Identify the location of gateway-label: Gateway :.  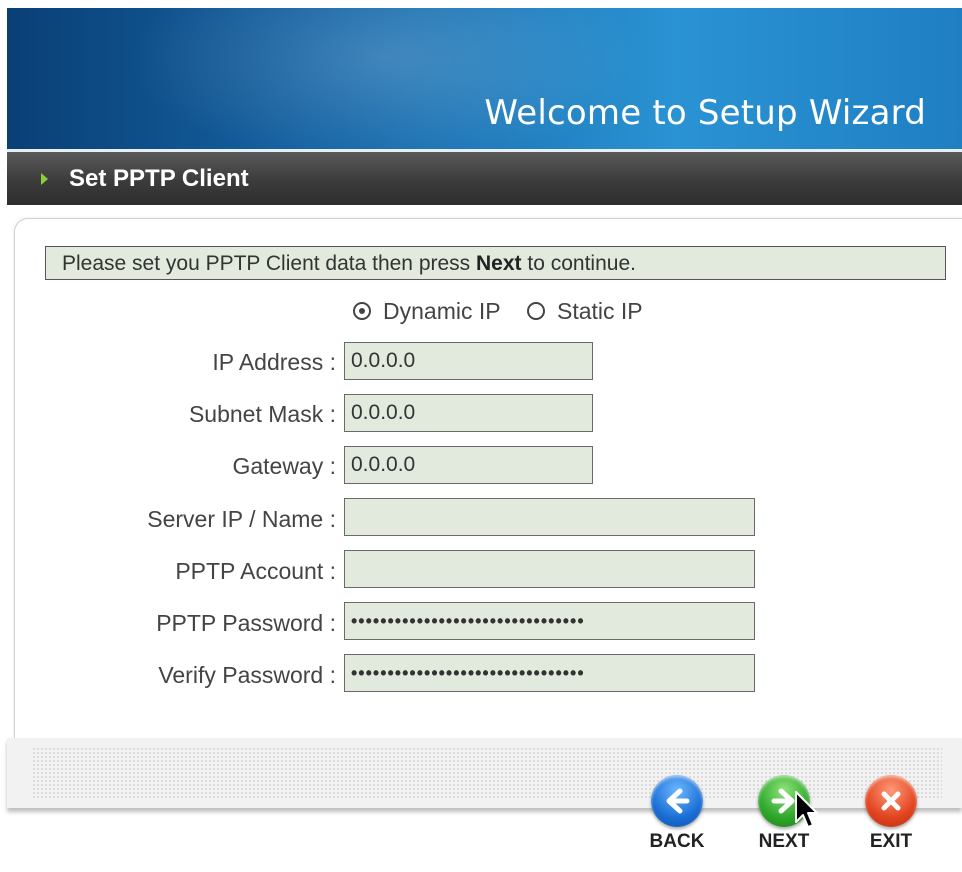
(284, 466).